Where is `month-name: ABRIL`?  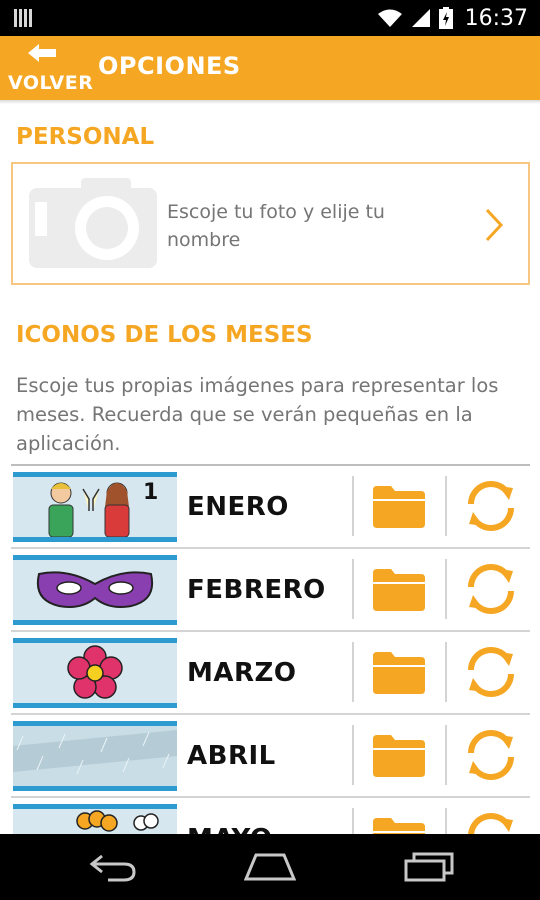 month-name: ABRIL is located at coordinates (231, 756).